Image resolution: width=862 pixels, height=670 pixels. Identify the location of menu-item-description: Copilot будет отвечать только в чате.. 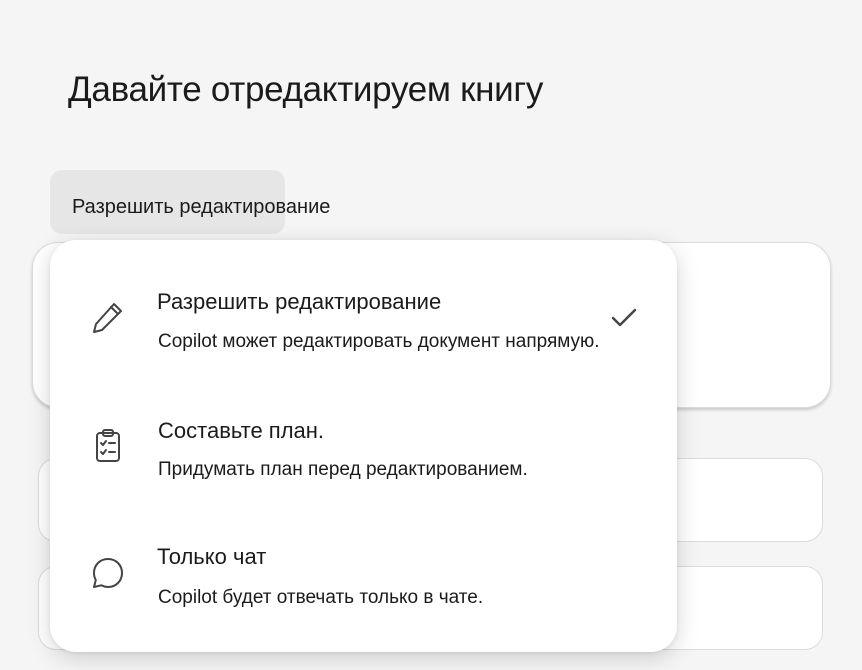
(321, 597).